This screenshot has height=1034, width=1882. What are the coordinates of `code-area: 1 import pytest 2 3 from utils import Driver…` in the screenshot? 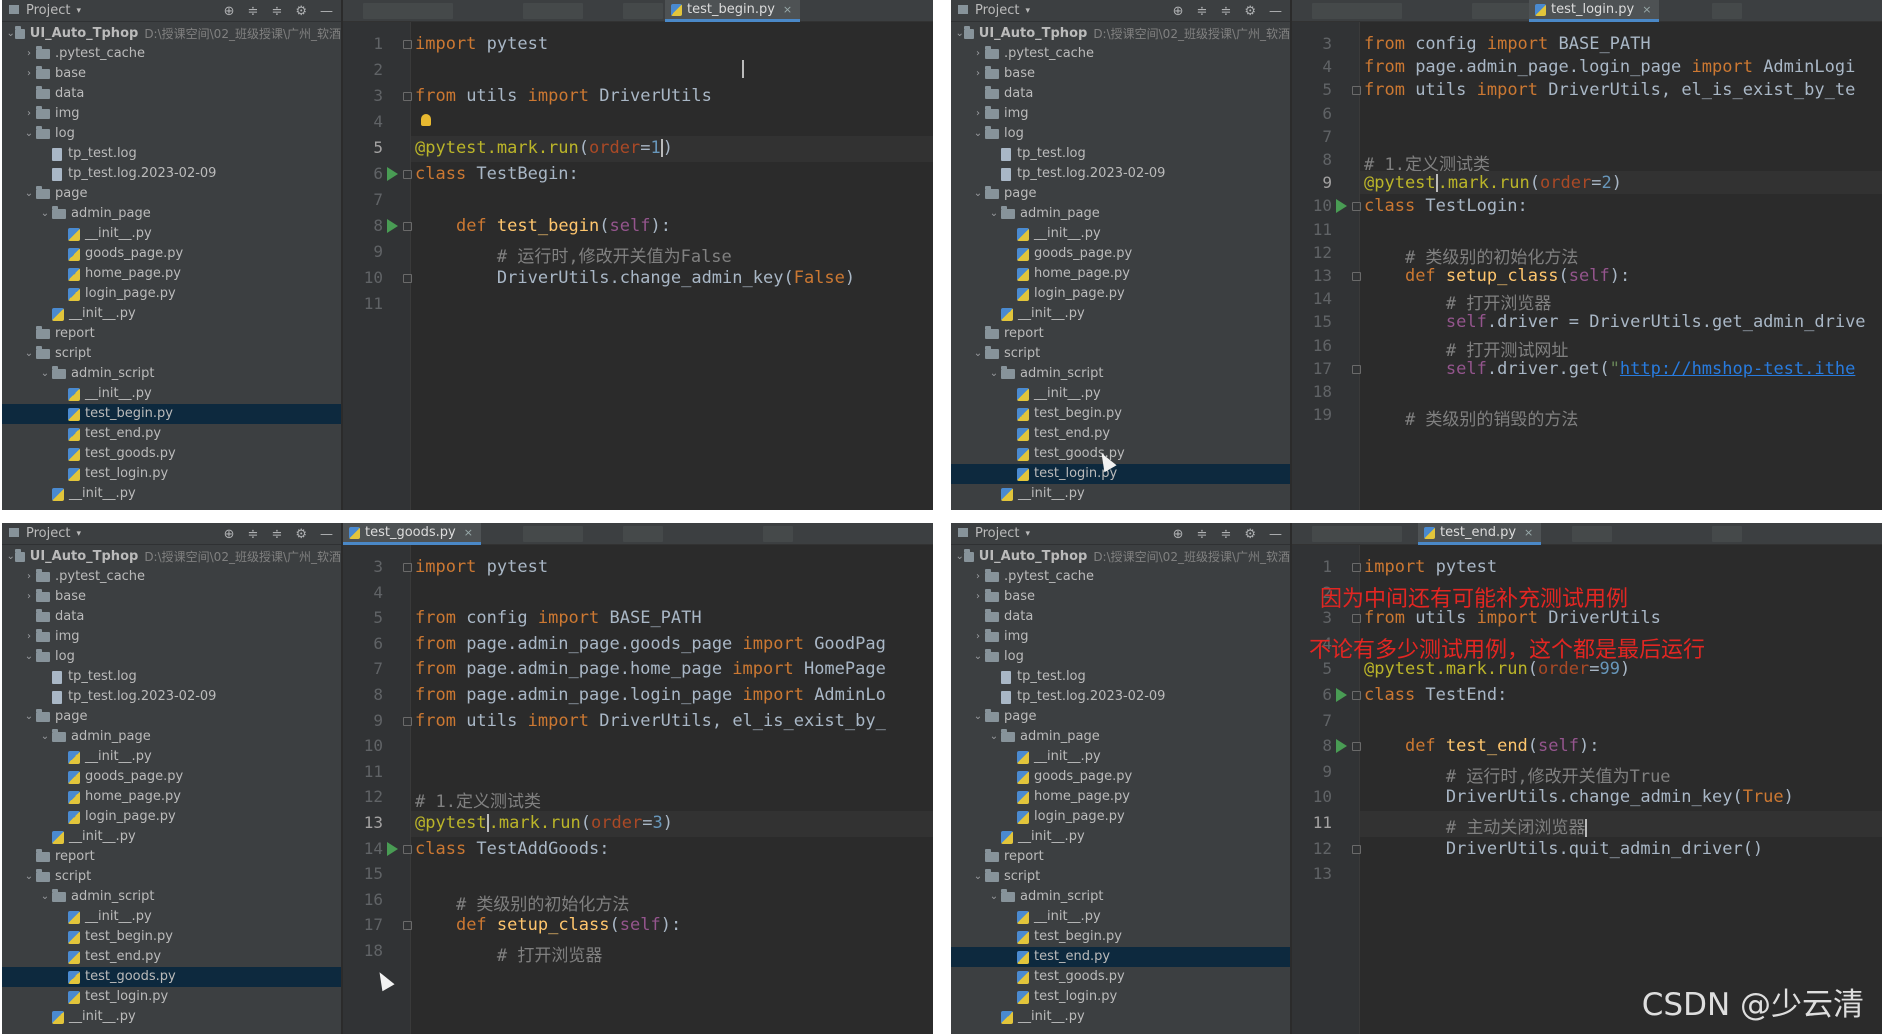 It's located at (638, 266).